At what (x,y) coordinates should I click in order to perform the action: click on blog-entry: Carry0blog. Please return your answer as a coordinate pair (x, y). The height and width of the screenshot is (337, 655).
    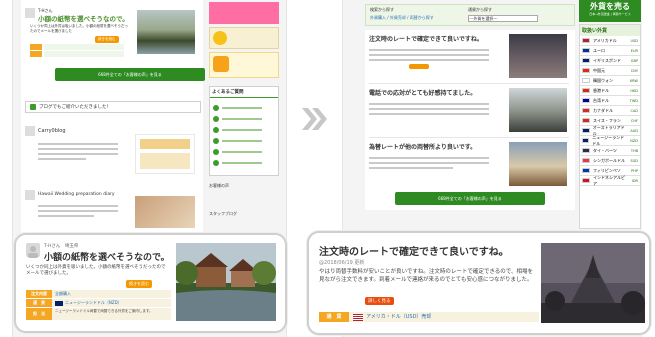
    Looking at the image, I should click on (113, 155).